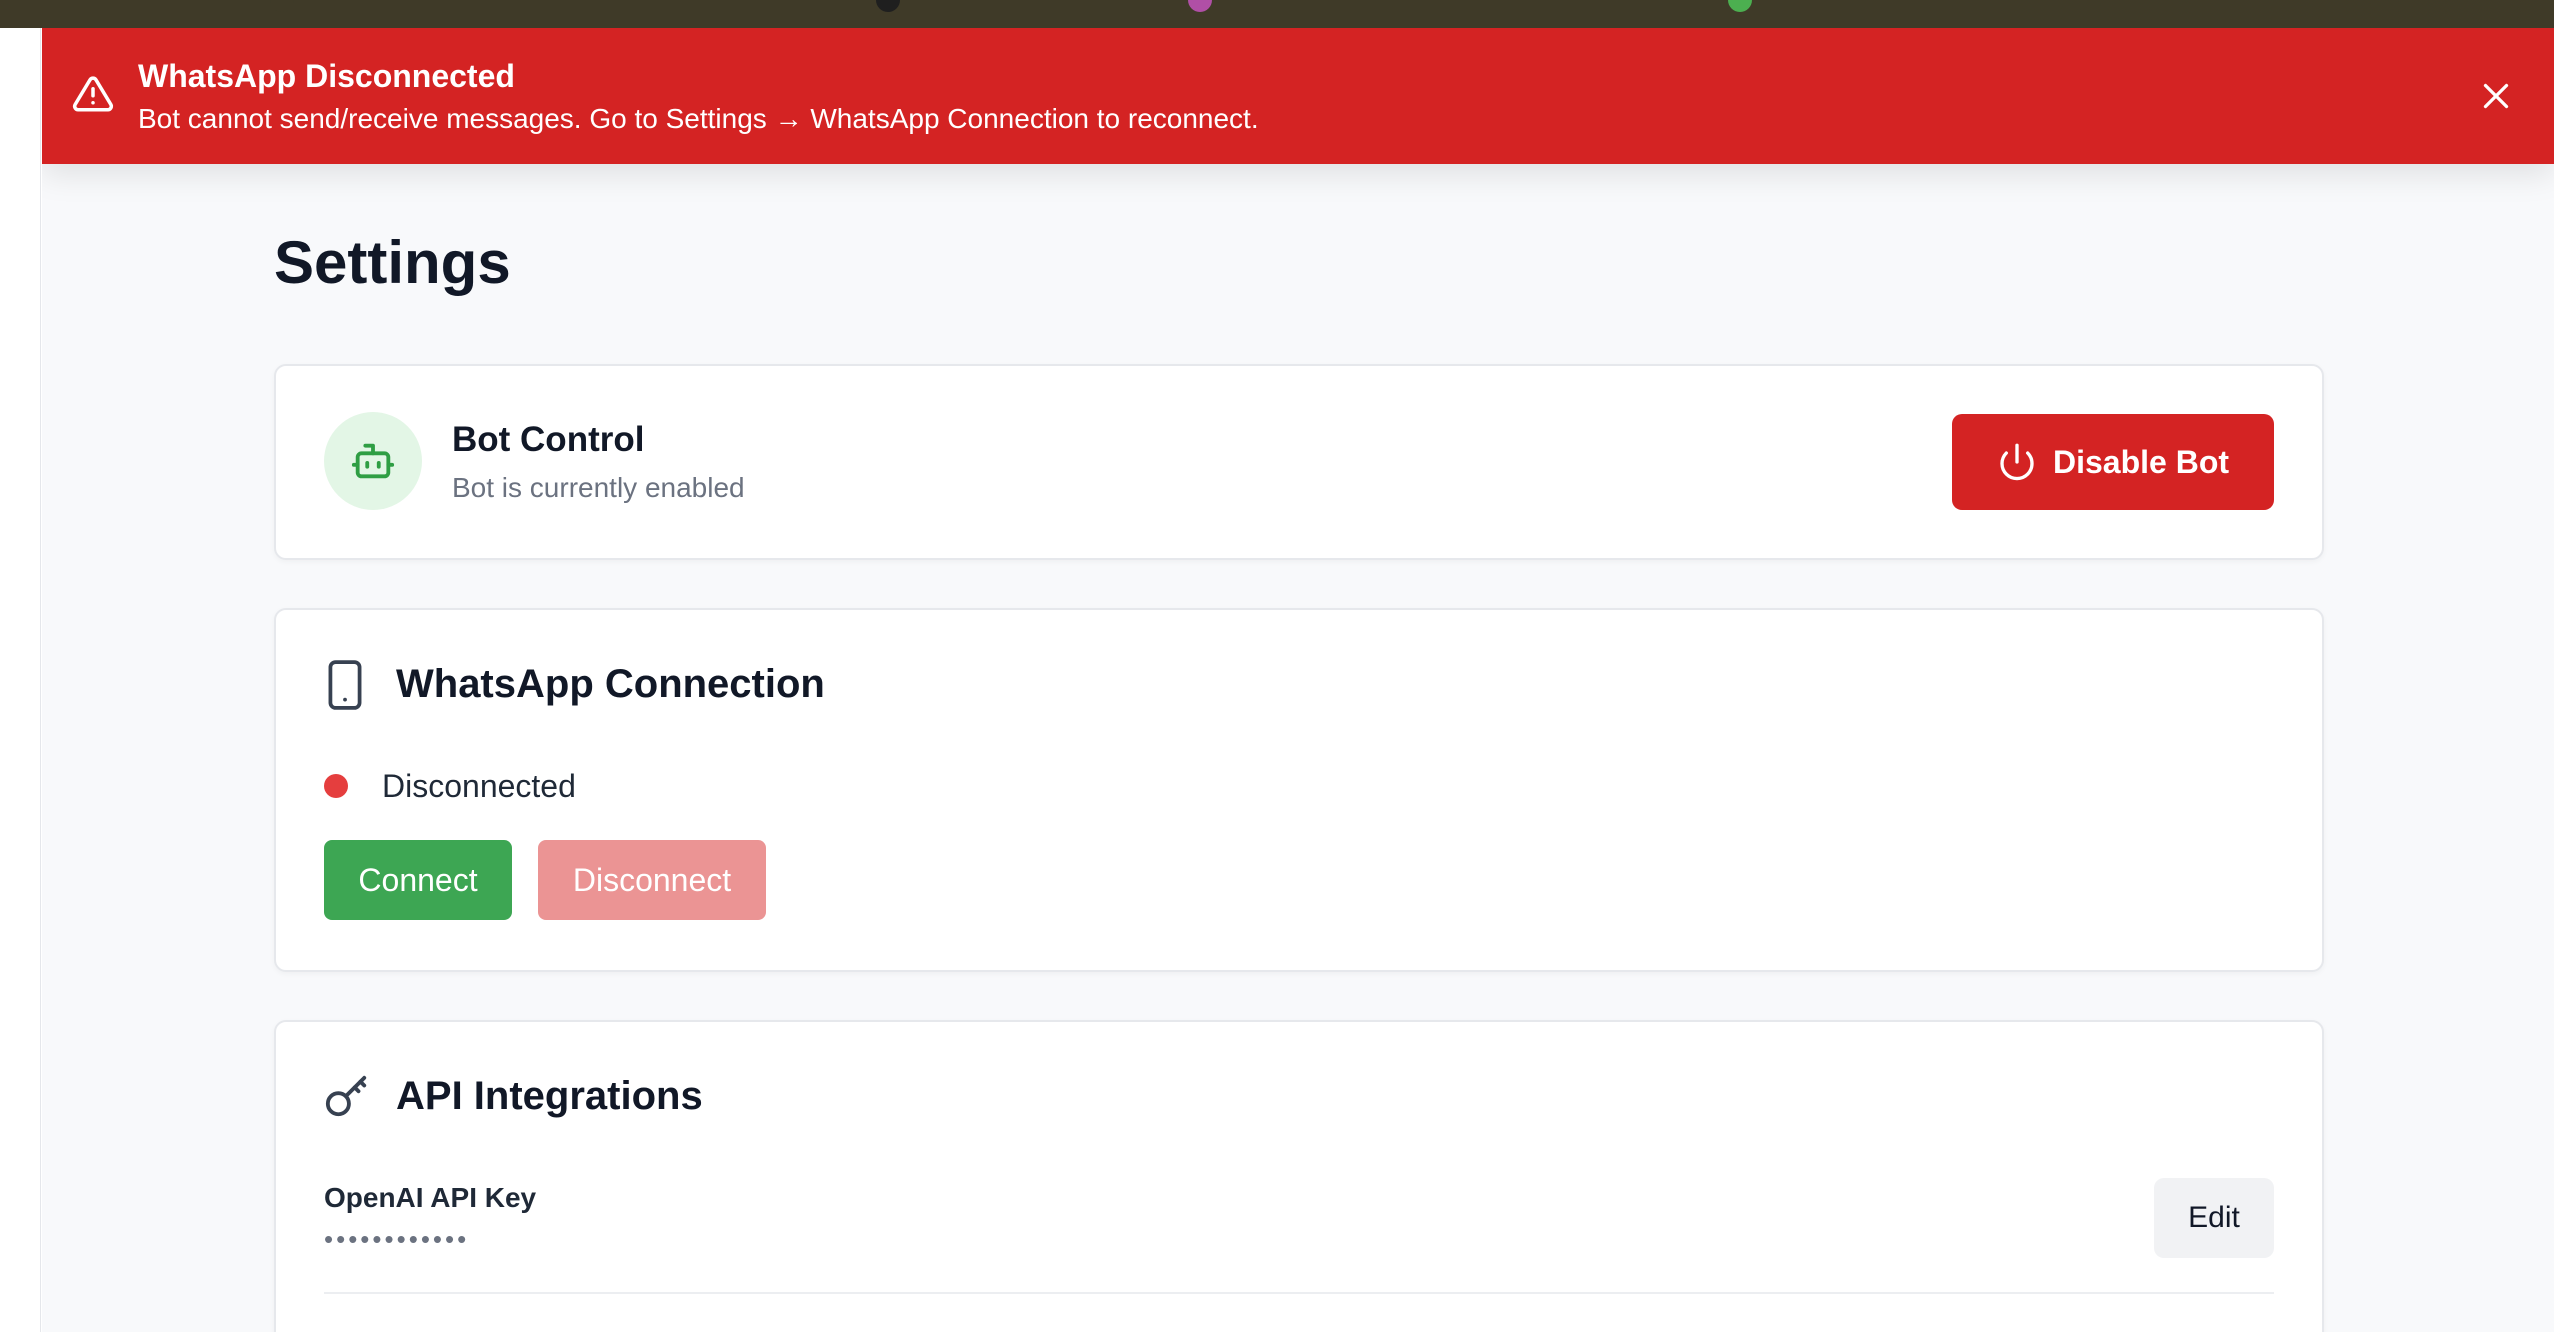 The height and width of the screenshot is (1332, 2554). Describe the element at coordinates (479, 786) in the screenshot. I see `connection-status-text: Disconnected` at that location.